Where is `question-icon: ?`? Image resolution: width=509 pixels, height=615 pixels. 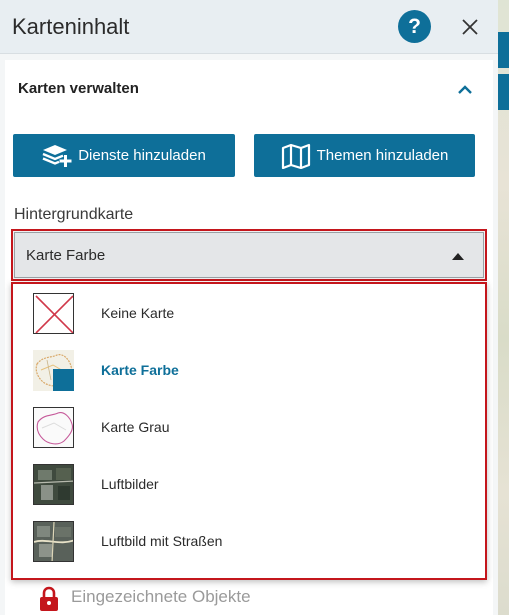 question-icon: ? is located at coordinates (414, 26).